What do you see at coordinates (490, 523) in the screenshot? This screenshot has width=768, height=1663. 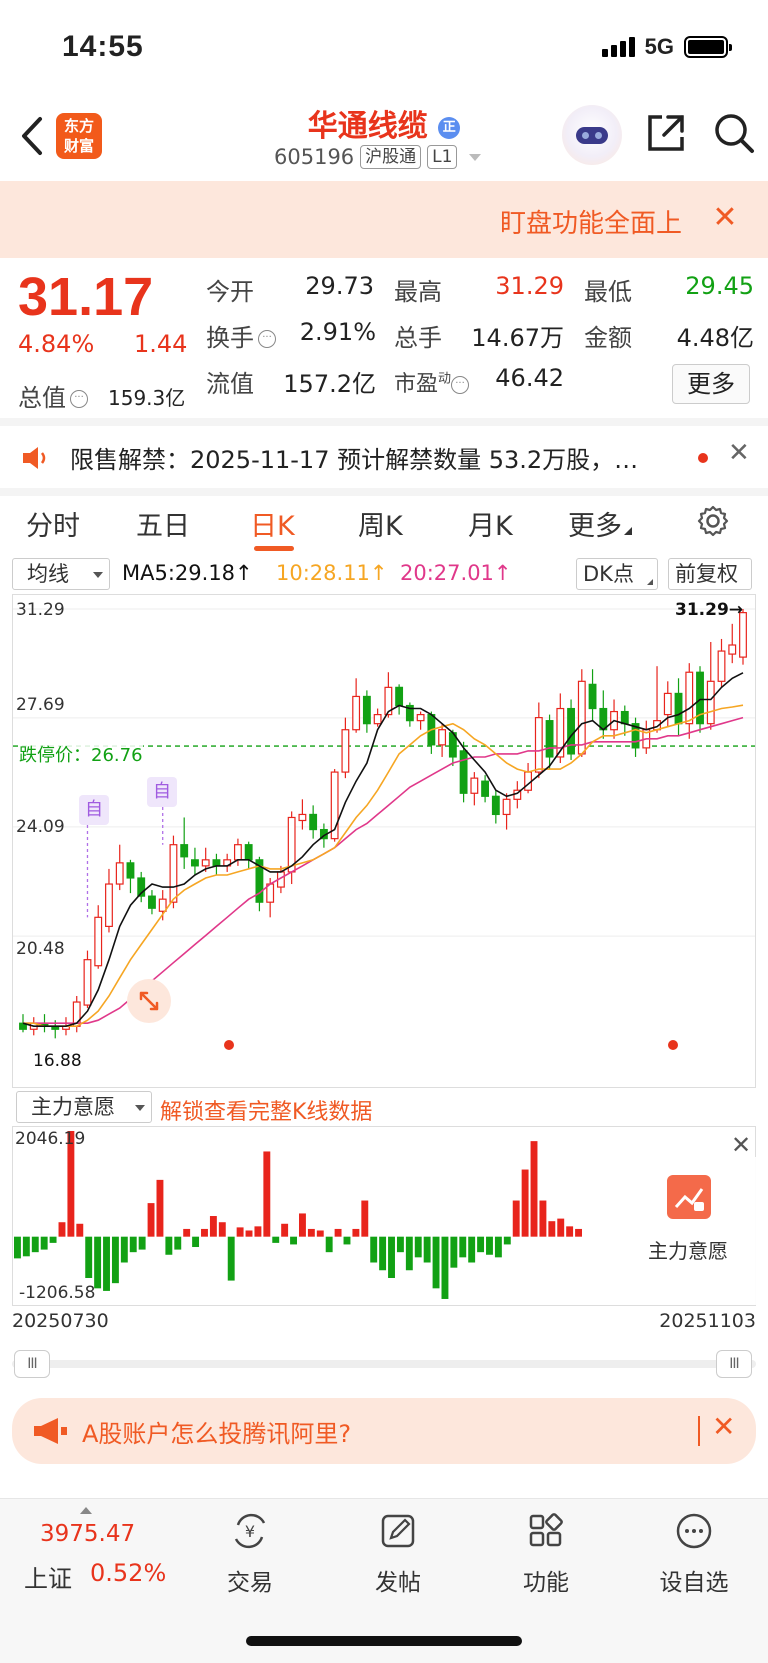 I see `tab-monthly-k: 月K` at bounding box center [490, 523].